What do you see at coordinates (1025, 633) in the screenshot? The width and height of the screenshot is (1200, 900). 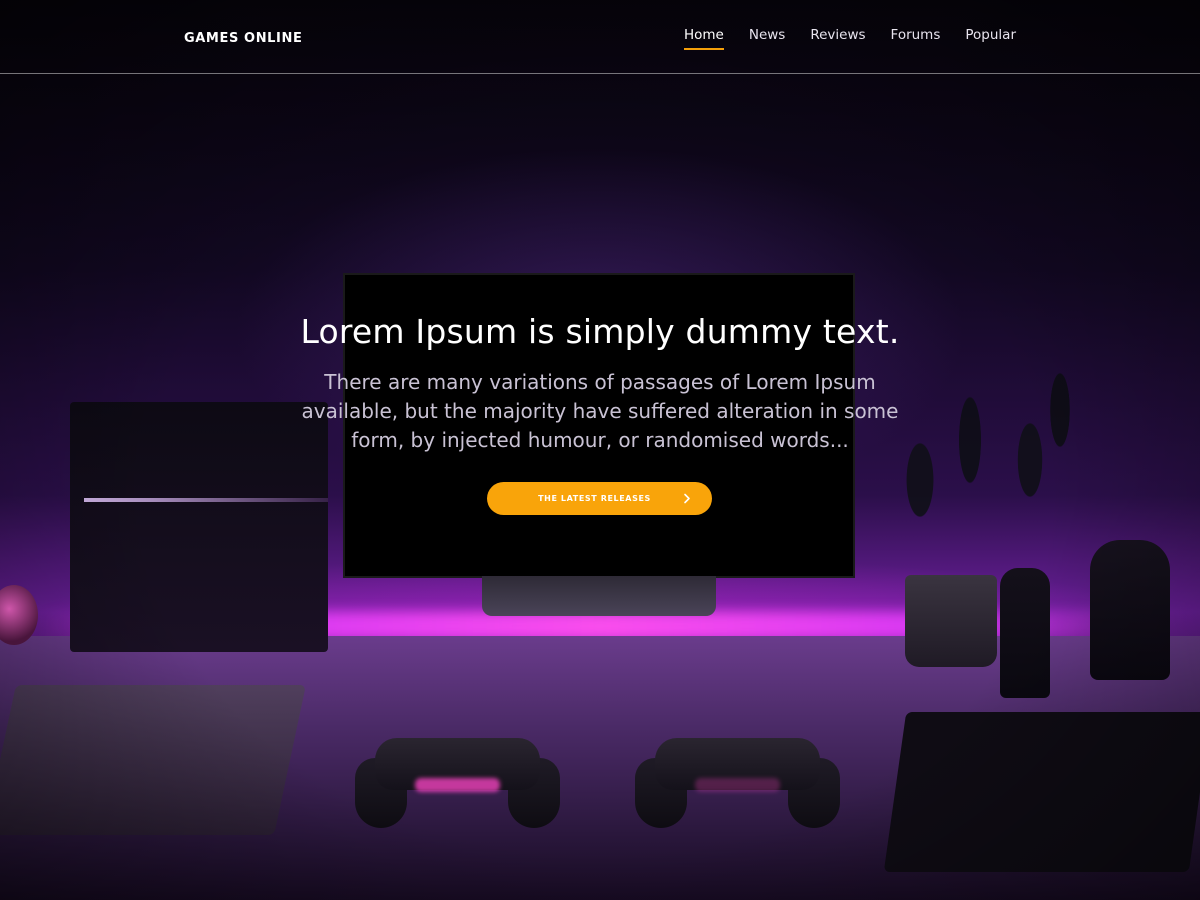 I see `background-figurine` at bounding box center [1025, 633].